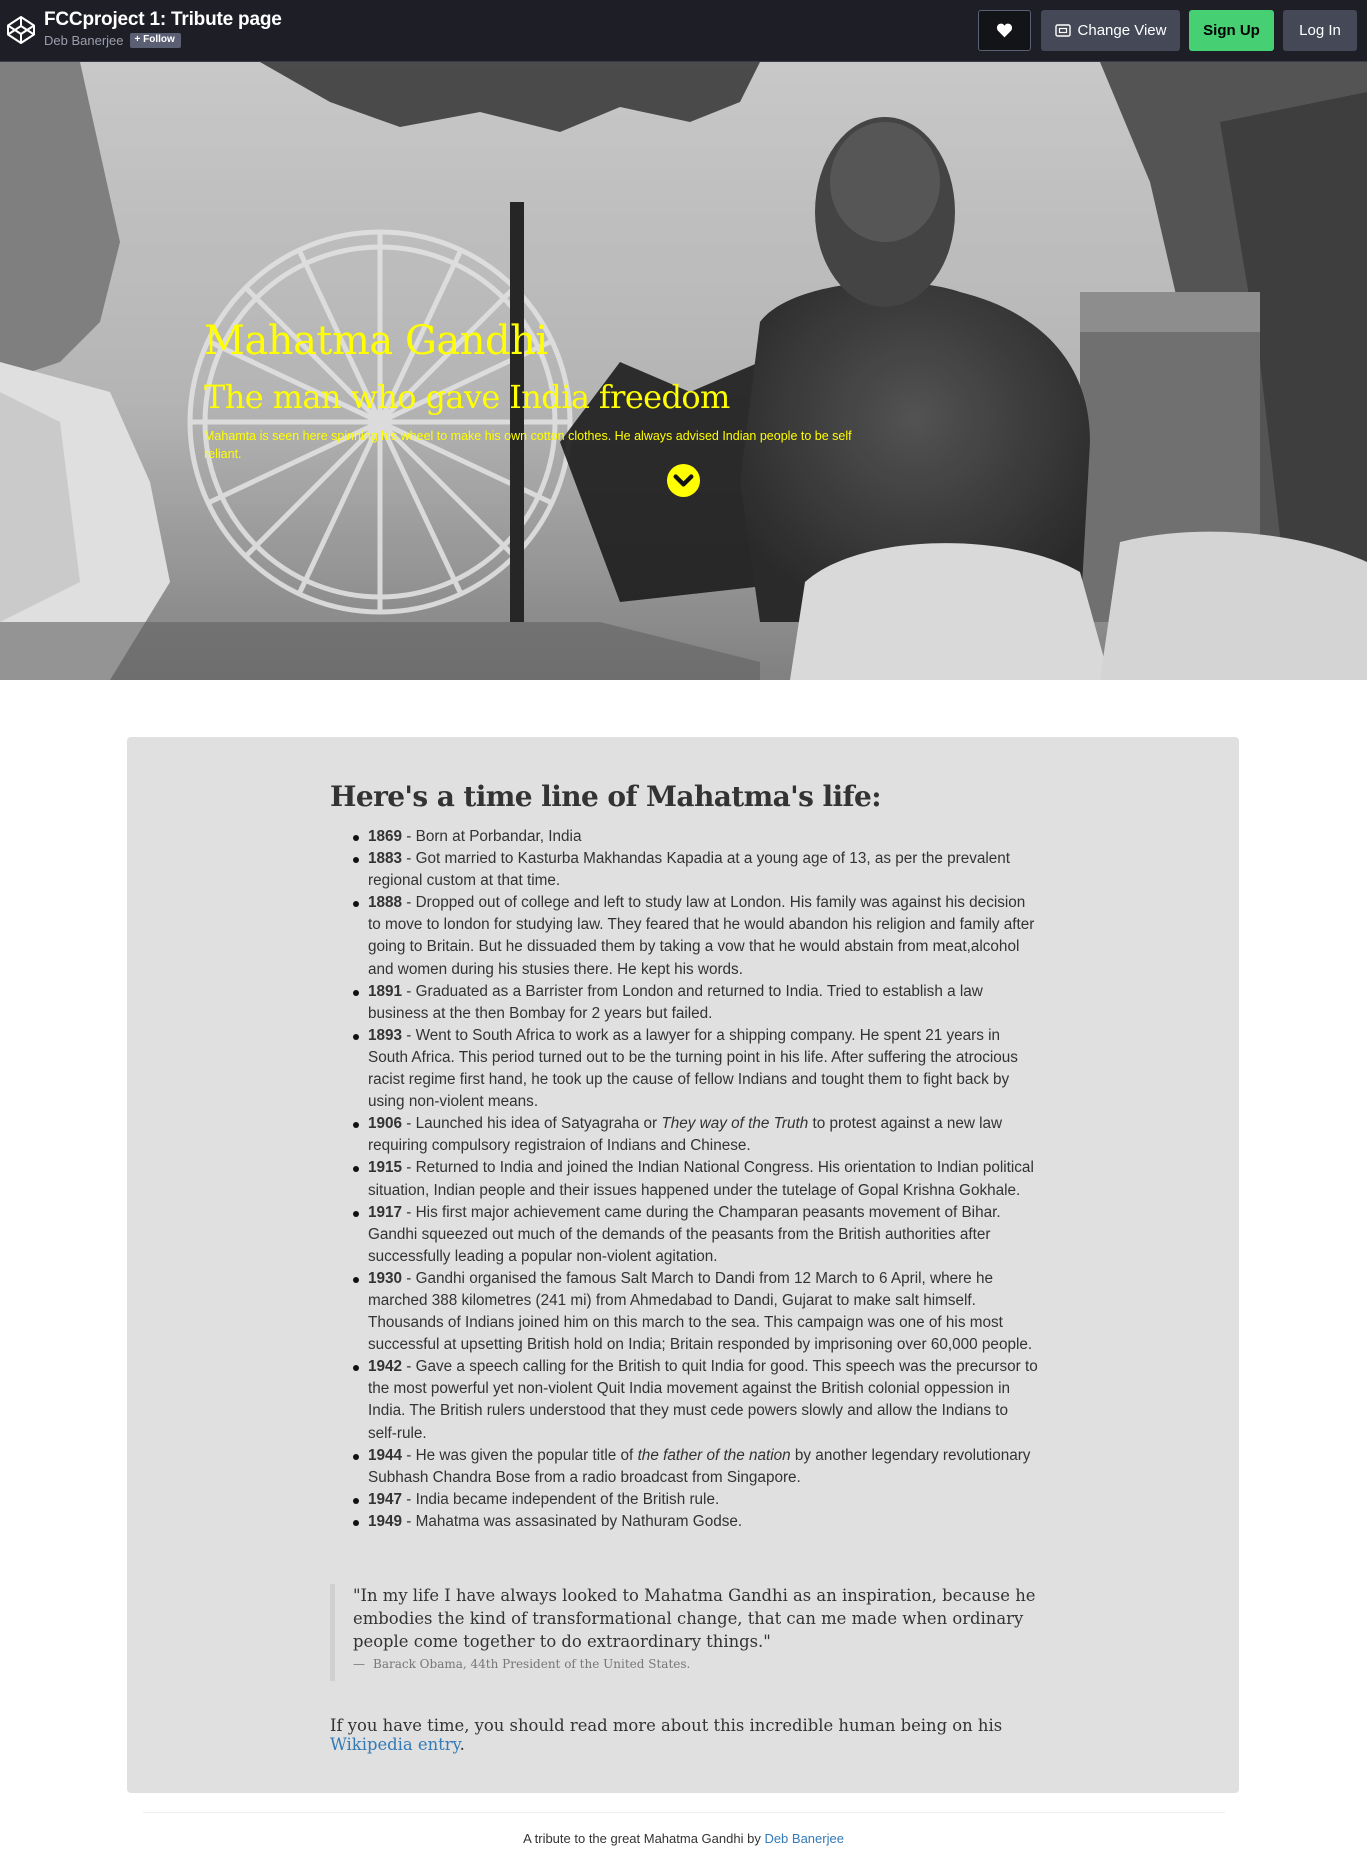 The image size is (1367, 1849). What do you see at coordinates (385, 859) in the screenshot?
I see `timeline-year: 1883` at bounding box center [385, 859].